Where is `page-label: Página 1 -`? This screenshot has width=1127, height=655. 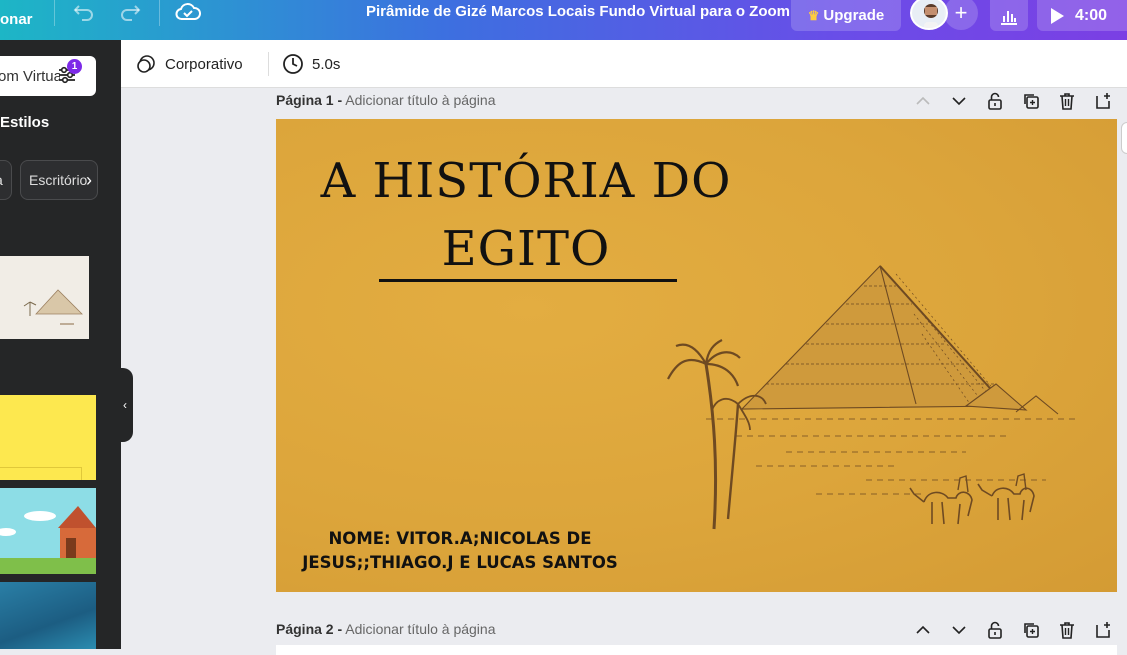
page-label: Página 1 - is located at coordinates (309, 100).